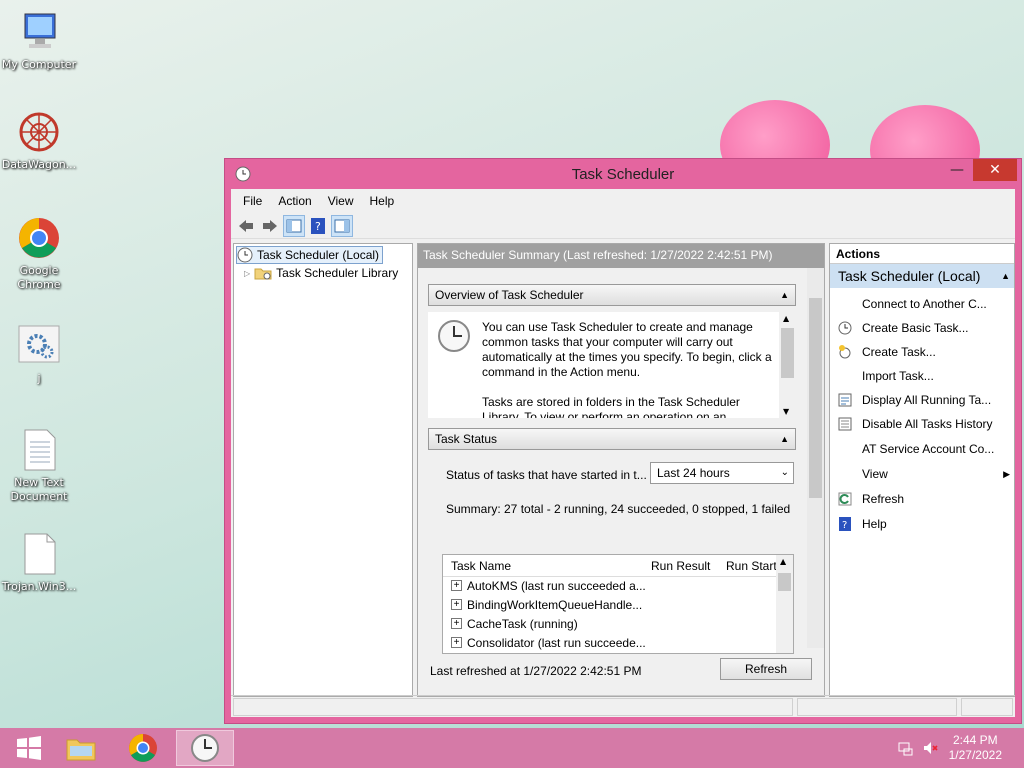  I want to click on menu-help: Help, so click(382, 201).